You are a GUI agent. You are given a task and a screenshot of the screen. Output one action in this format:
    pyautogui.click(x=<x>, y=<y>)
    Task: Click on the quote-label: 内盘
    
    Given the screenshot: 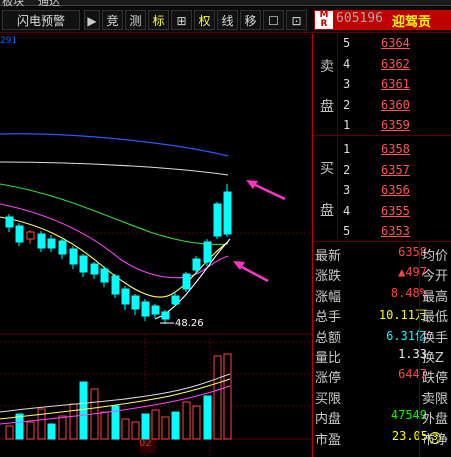 What is the action you would take?
    pyautogui.click(x=328, y=420)
    